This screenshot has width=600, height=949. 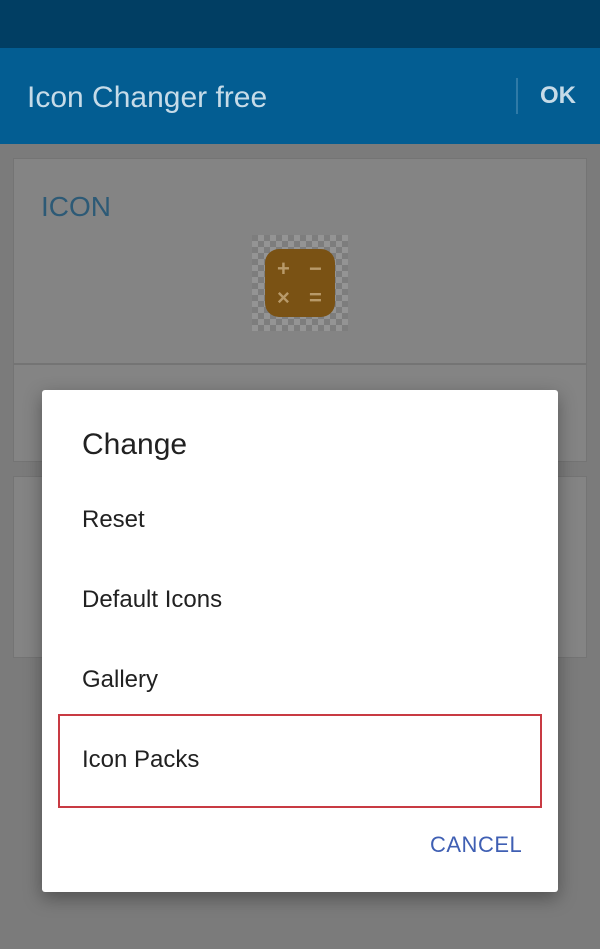 What do you see at coordinates (300, 680) in the screenshot?
I see `menu-item-gallery: Gallery` at bounding box center [300, 680].